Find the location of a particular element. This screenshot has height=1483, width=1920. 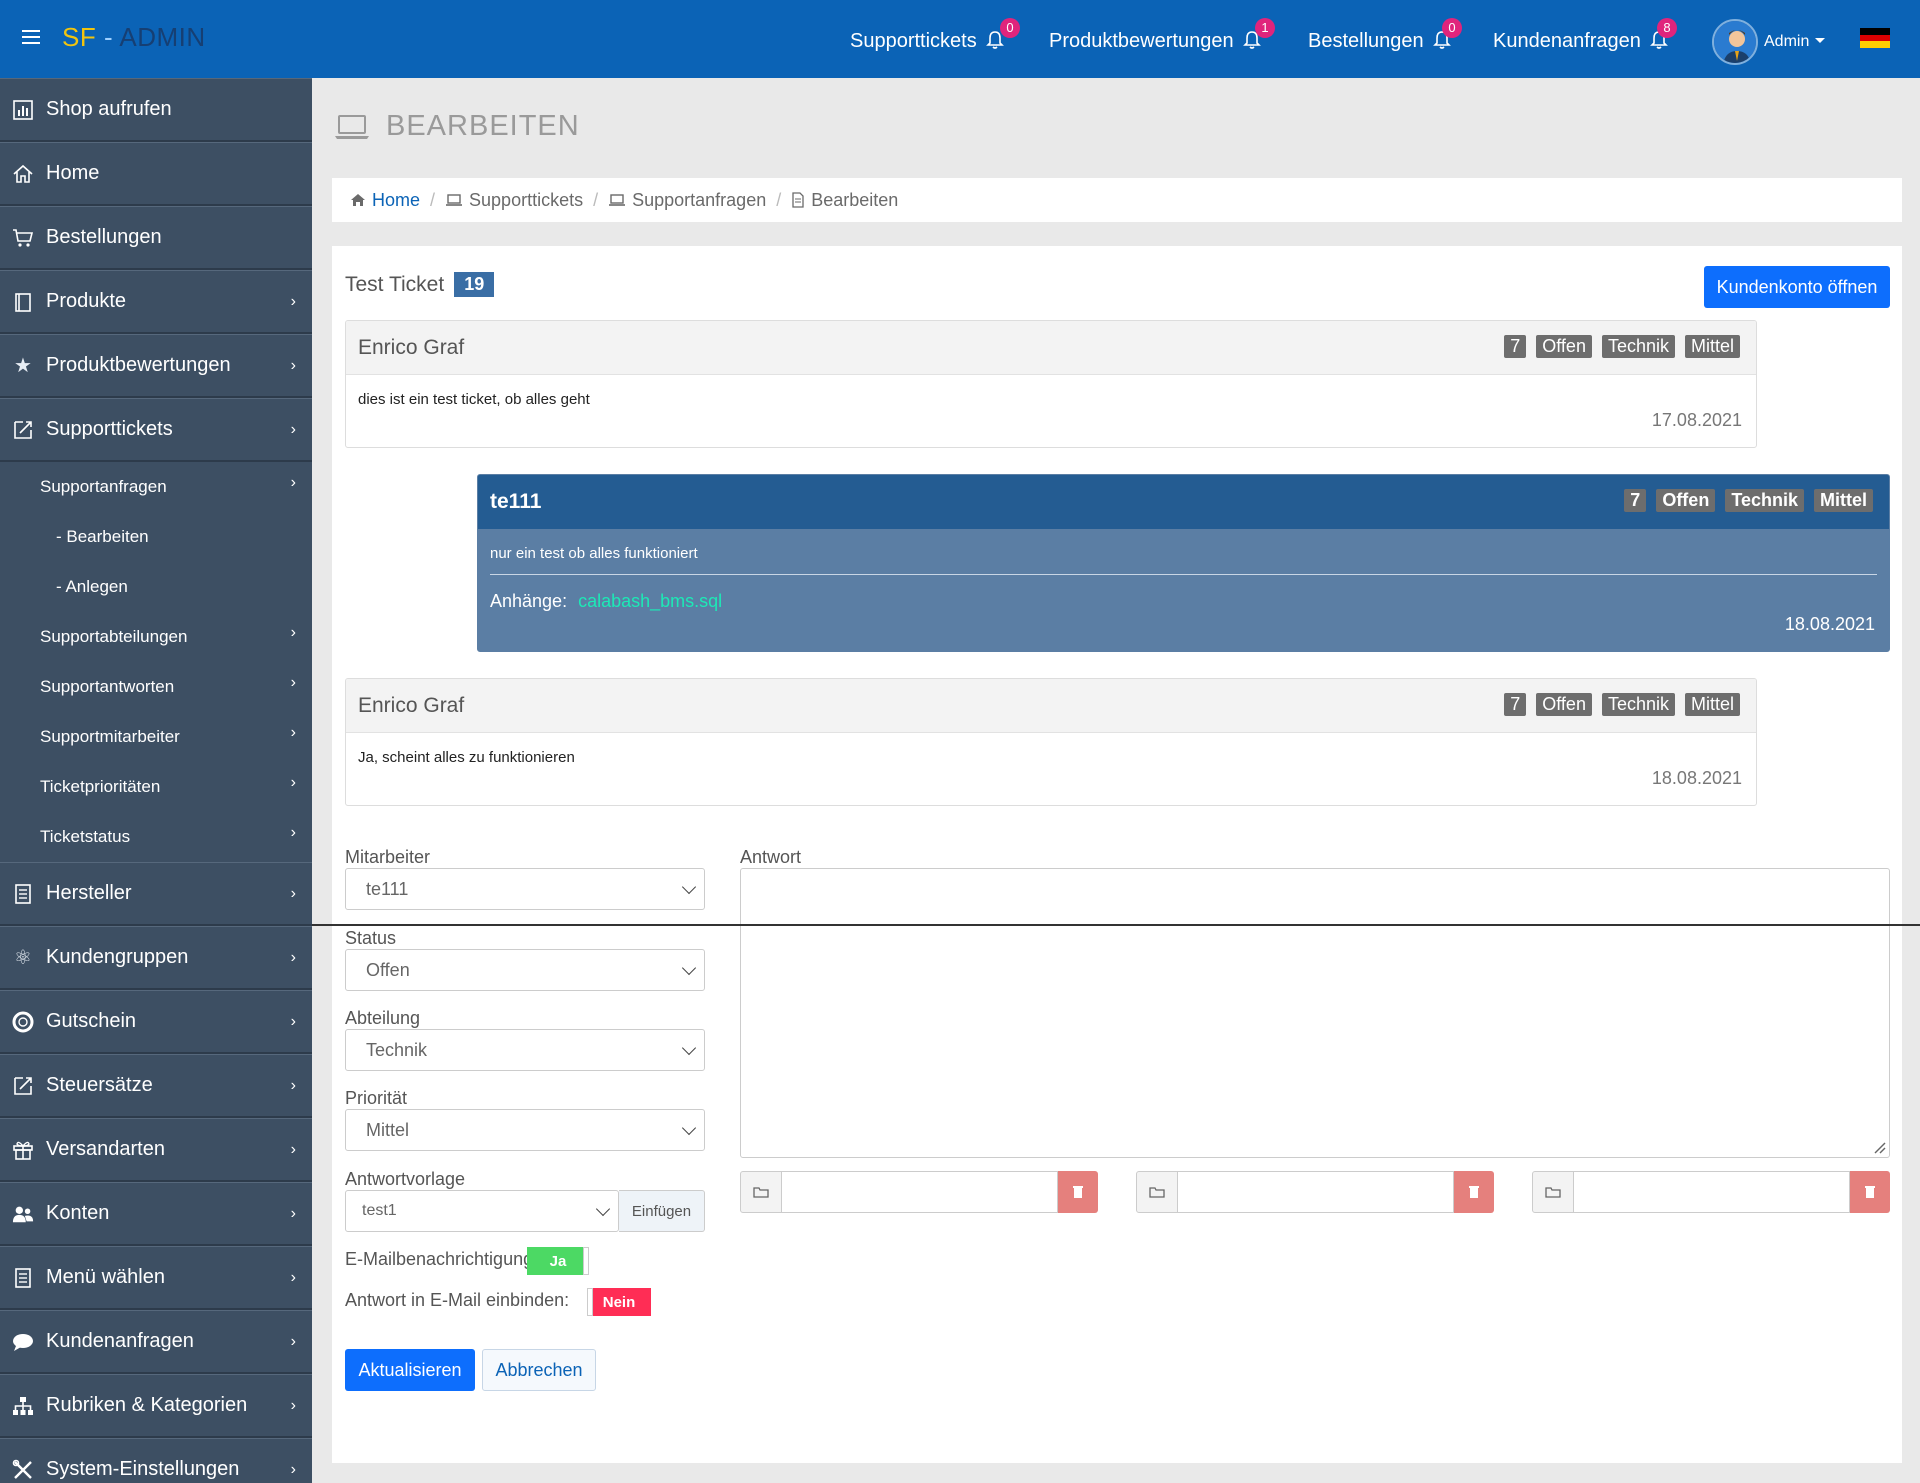

tag-id: 7 is located at coordinates (1515, 346).